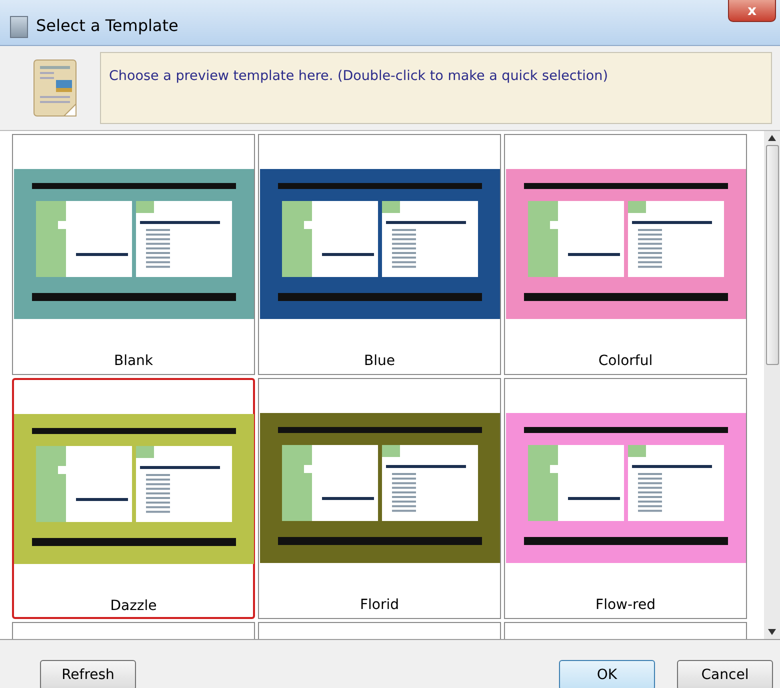 Image resolution: width=780 pixels, height=688 pixels. Describe the element at coordinates (772, 255) in the screenshot. I see `scrollbar-thumb` at that location.